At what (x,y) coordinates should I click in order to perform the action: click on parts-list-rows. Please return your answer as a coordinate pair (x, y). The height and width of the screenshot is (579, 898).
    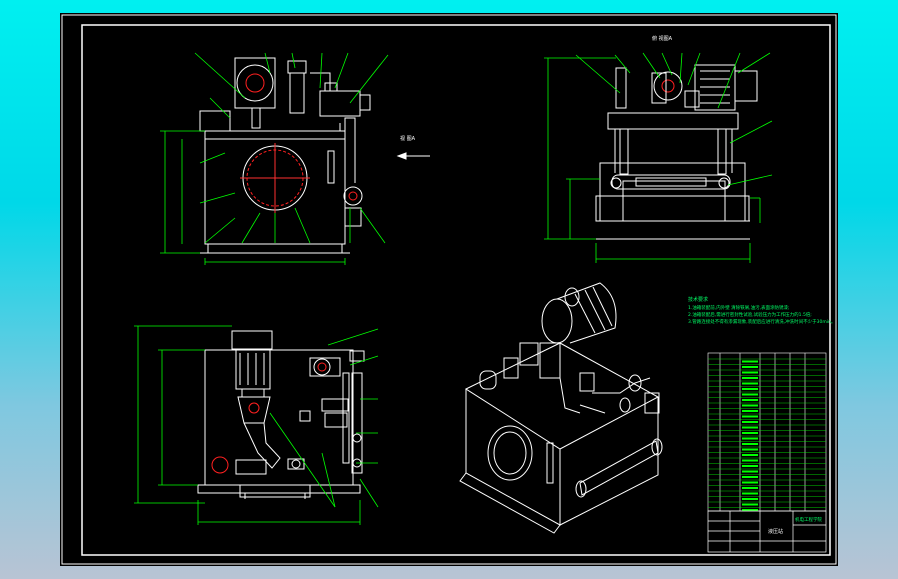
    Looking at the image, I should click on (767, 434).